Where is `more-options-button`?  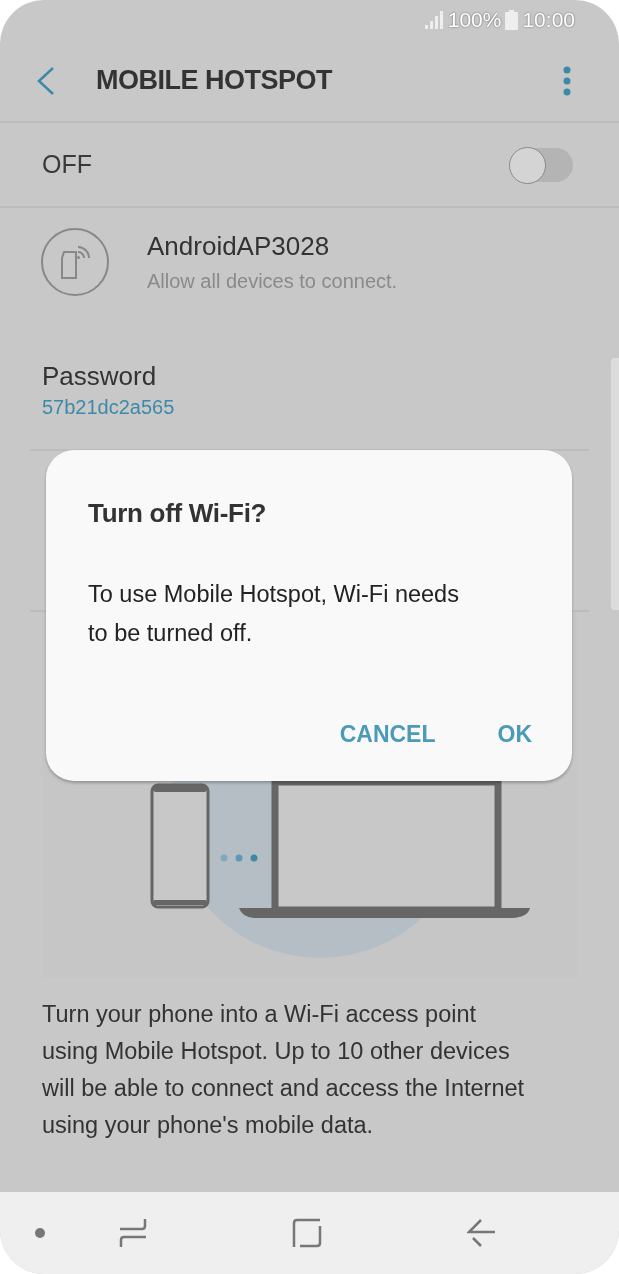 more-options-button is located at coordinates (567, 80).